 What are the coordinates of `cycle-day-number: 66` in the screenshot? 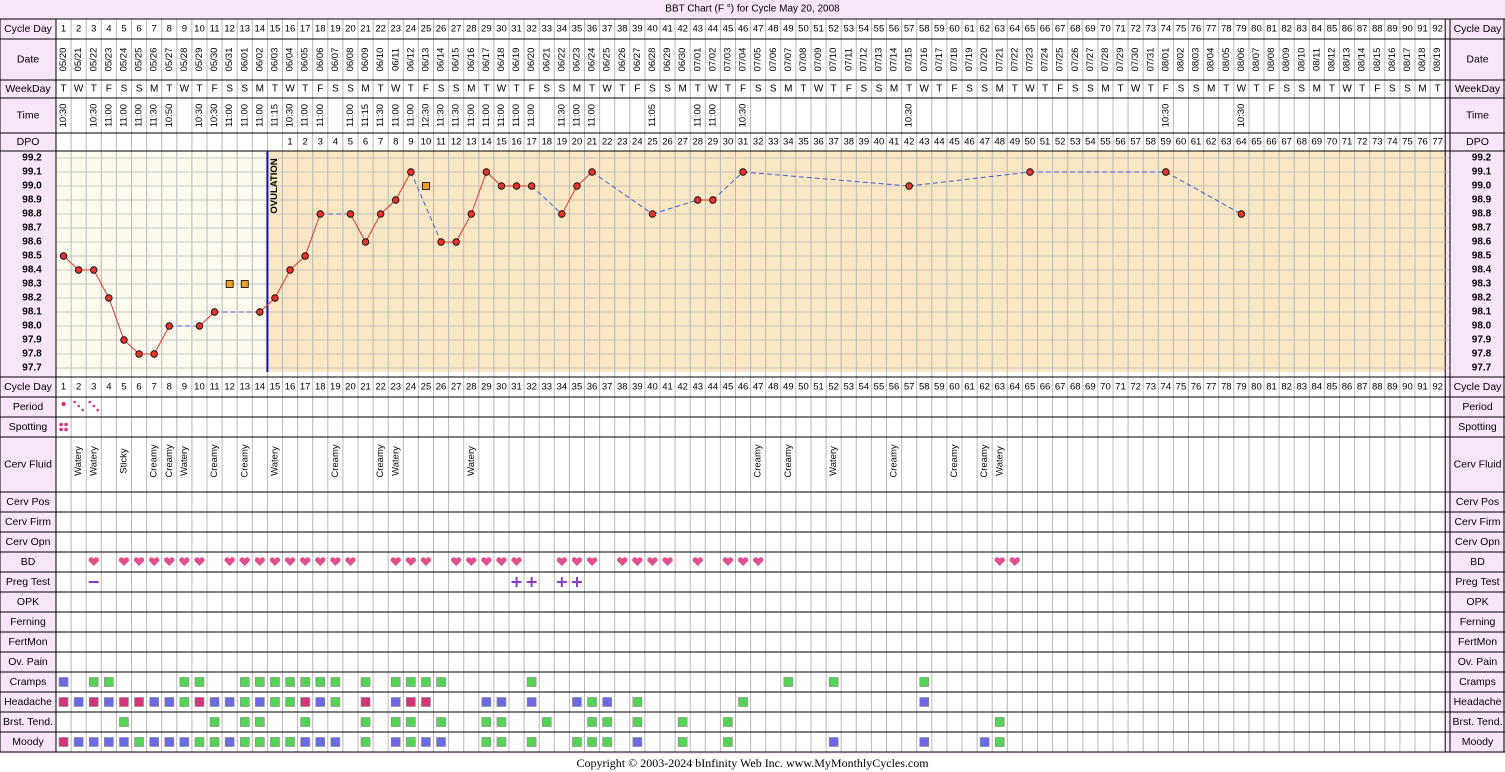 It's located at (1045, 29).